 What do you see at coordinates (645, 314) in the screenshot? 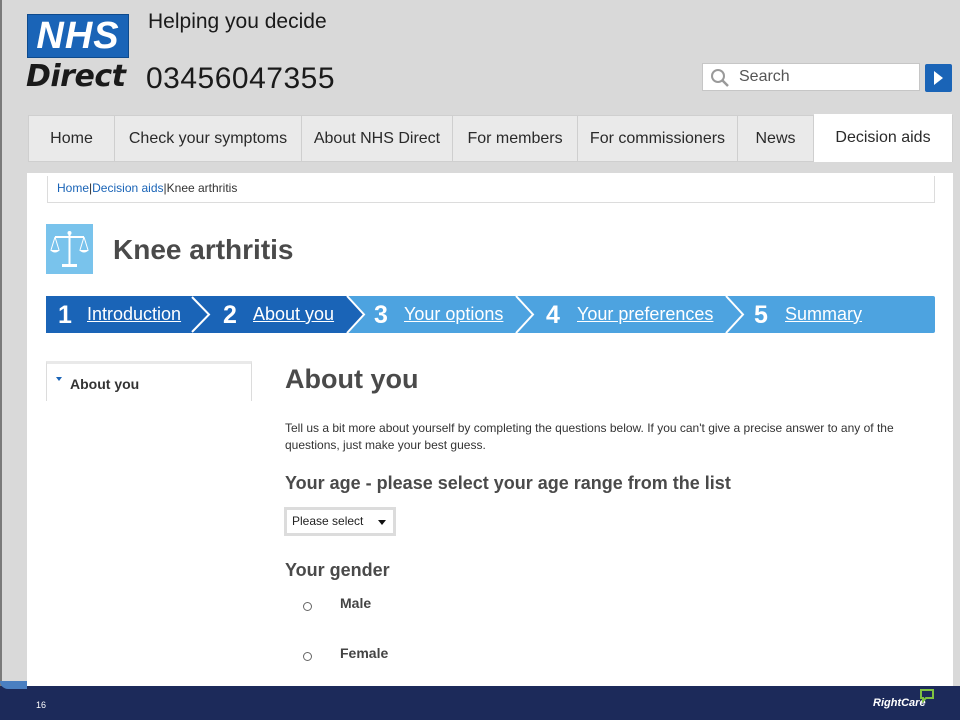
I see `step-your-preferences: Your preferences` at bounding box center [645, 314].